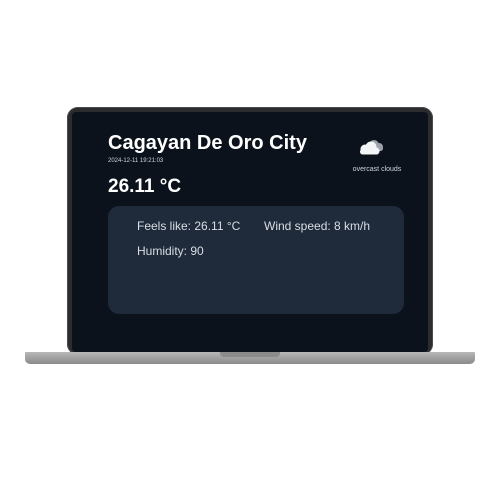 This screenshot has width=500, height=500. What do you see at coordinates (145, 186) in the screenshot?
I see `temperature: 26.11 °C` at bounding box center [145, 186].